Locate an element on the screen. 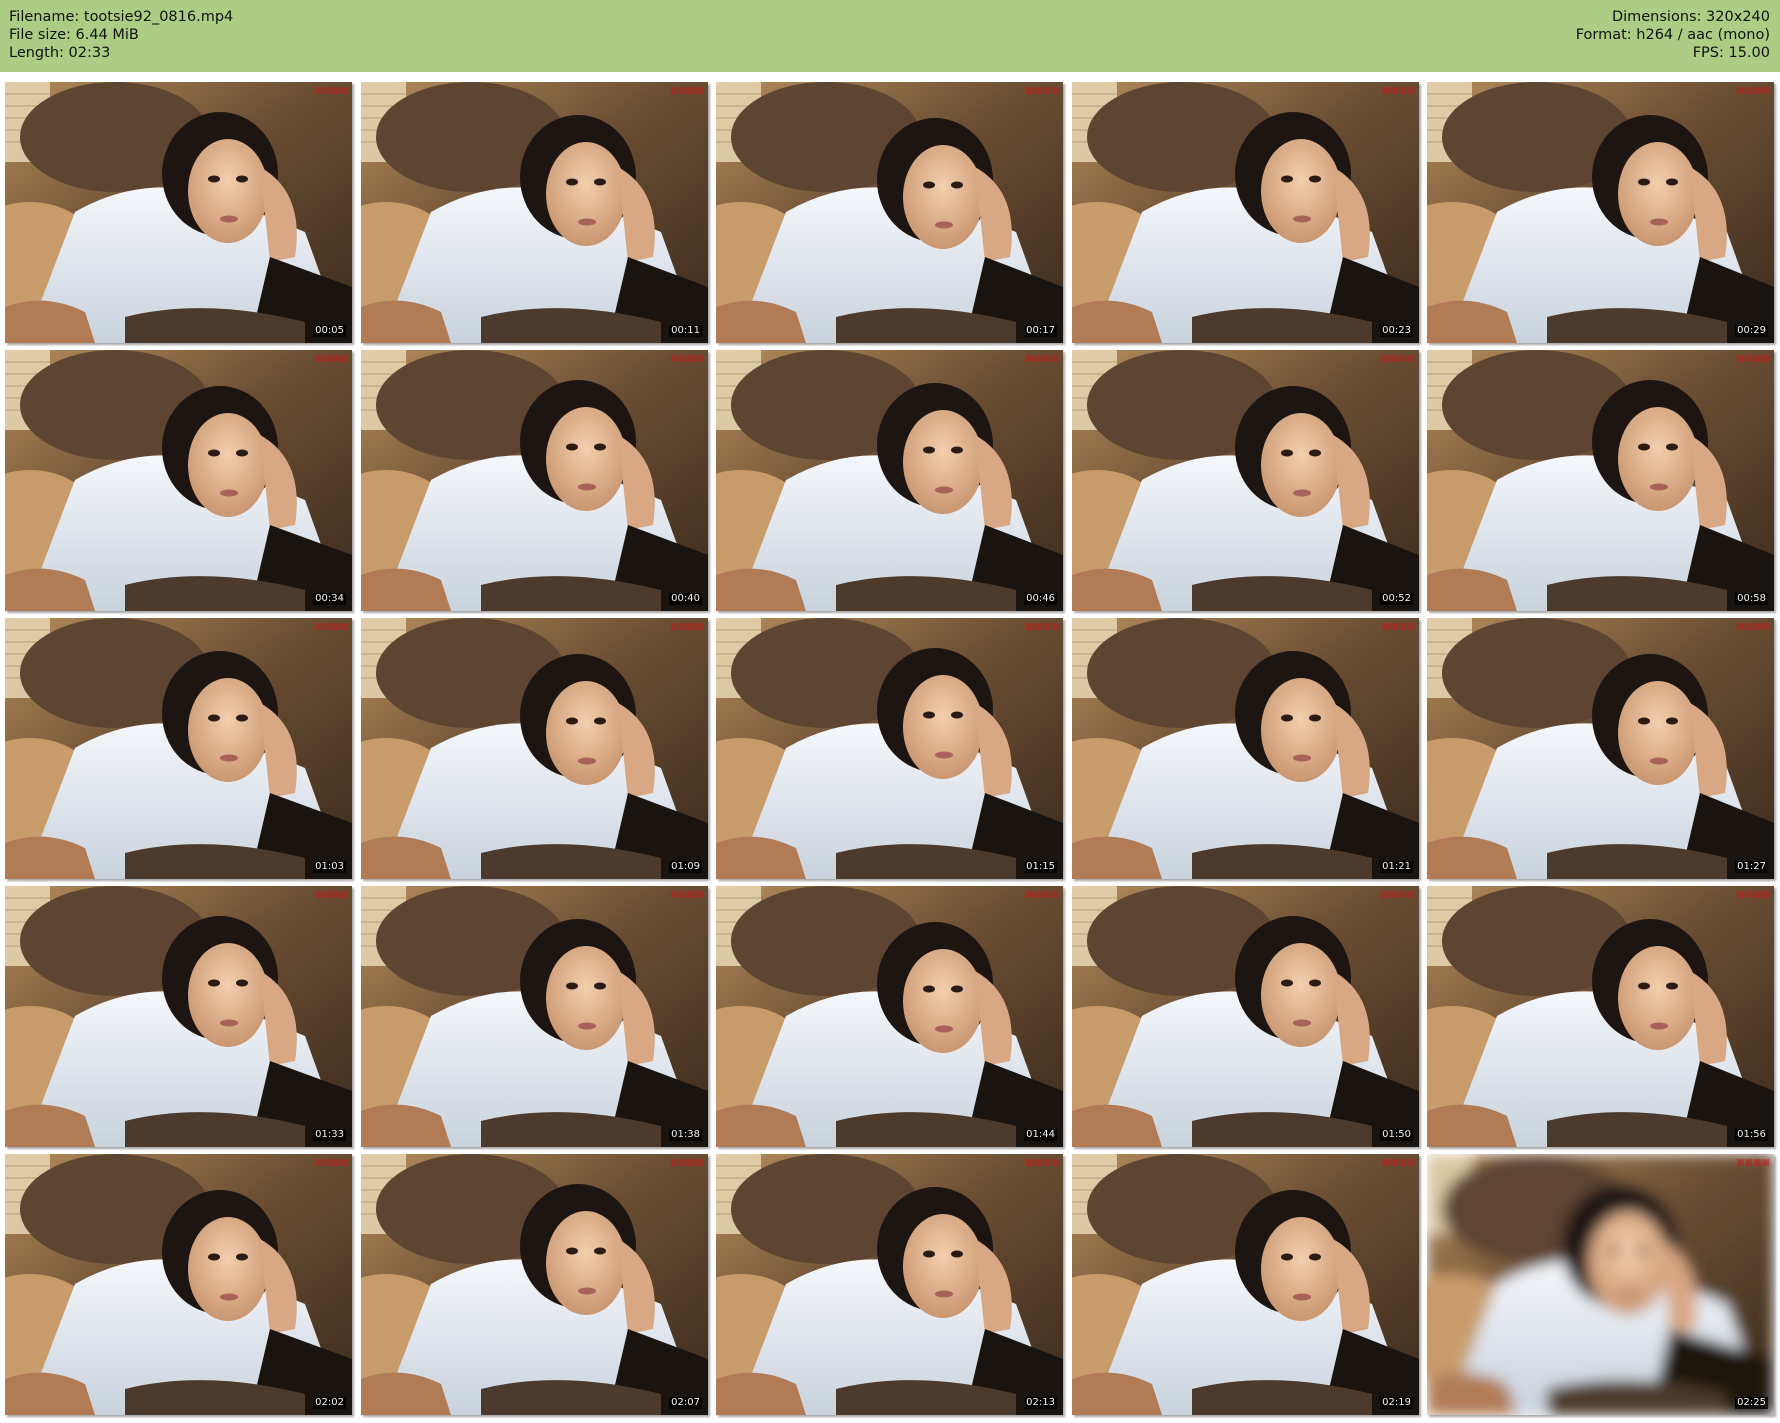 This screenshot has width=1780, height=1423. thumbnail-timestamp: 00:46 is located at coordinates (1040, 599).